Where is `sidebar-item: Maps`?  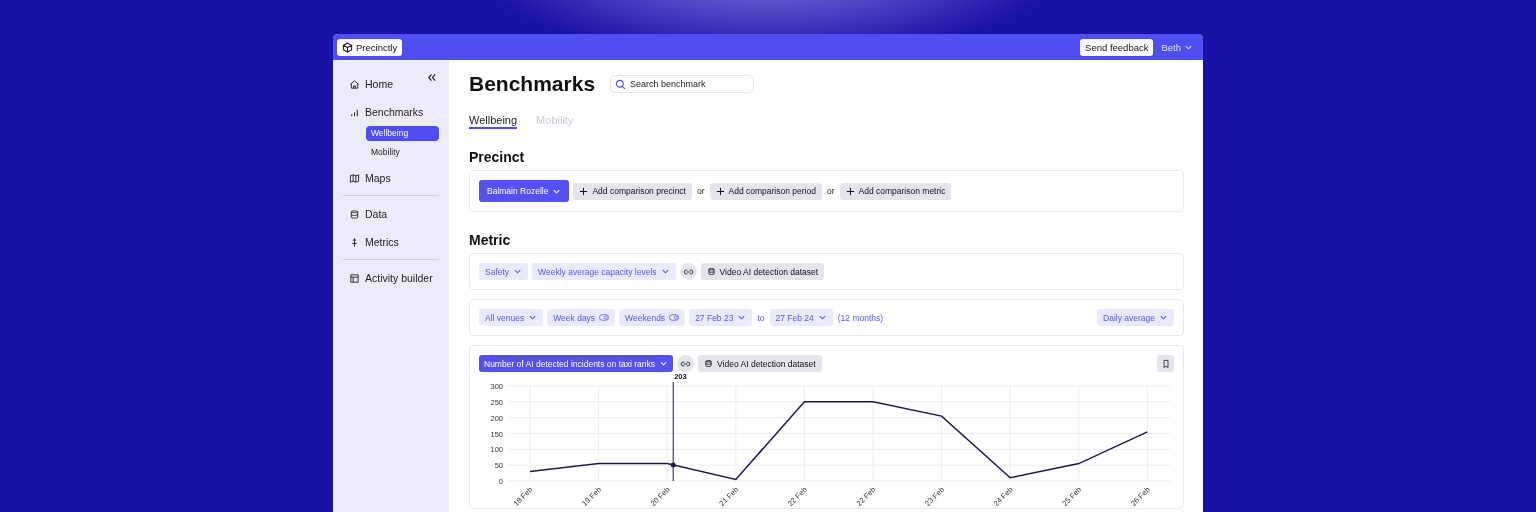
sidebar-item: Maps is located at coordinates (391, 178).